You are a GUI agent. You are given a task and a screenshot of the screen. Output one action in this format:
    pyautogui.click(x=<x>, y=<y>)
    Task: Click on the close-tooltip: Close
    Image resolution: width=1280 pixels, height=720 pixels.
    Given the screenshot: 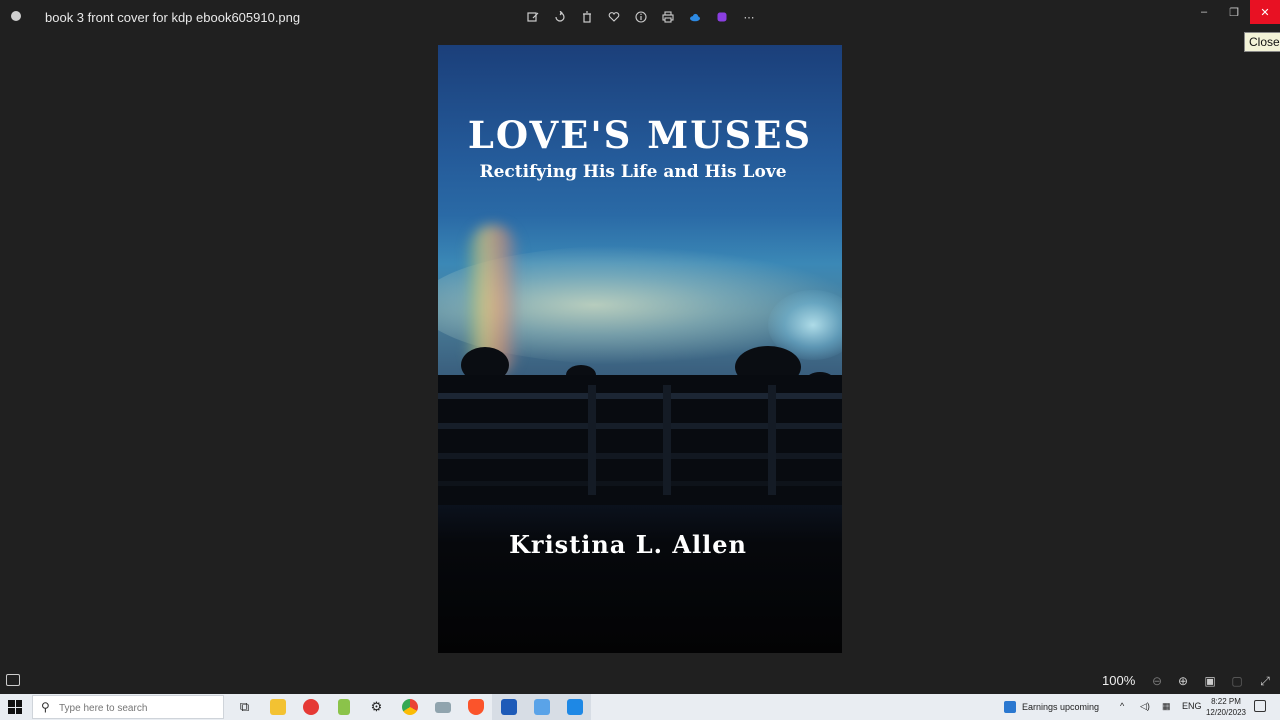 What is the action you would take?
    pyautogui.click(x=1262, y=42)
    